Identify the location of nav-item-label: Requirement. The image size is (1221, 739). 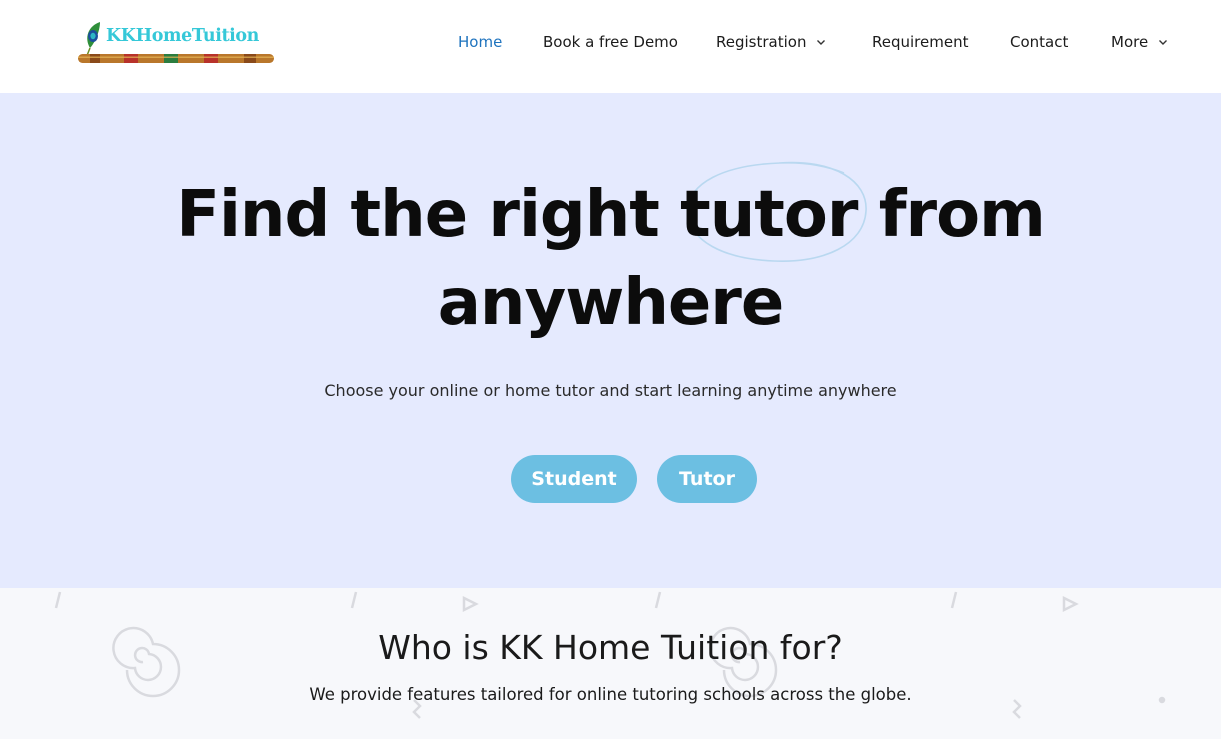
(920, 42).